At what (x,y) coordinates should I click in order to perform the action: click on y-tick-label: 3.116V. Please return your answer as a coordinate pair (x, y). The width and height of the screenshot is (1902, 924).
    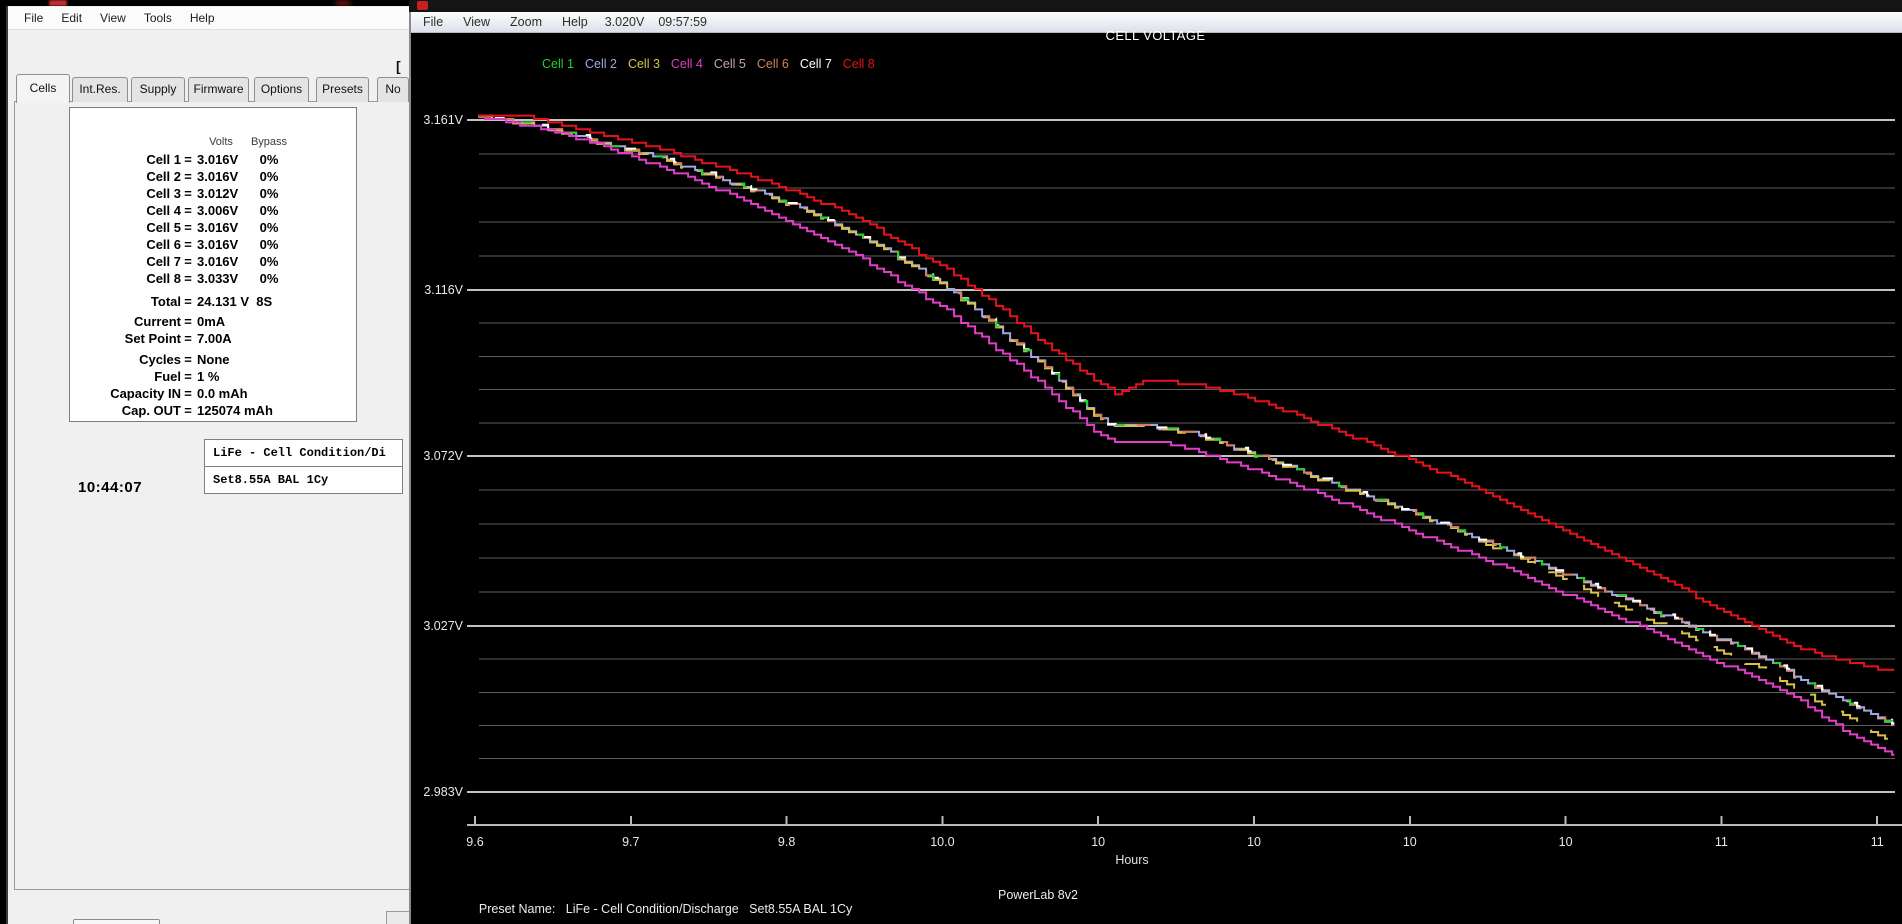
    Looking at the image, I should click on (443, 290).